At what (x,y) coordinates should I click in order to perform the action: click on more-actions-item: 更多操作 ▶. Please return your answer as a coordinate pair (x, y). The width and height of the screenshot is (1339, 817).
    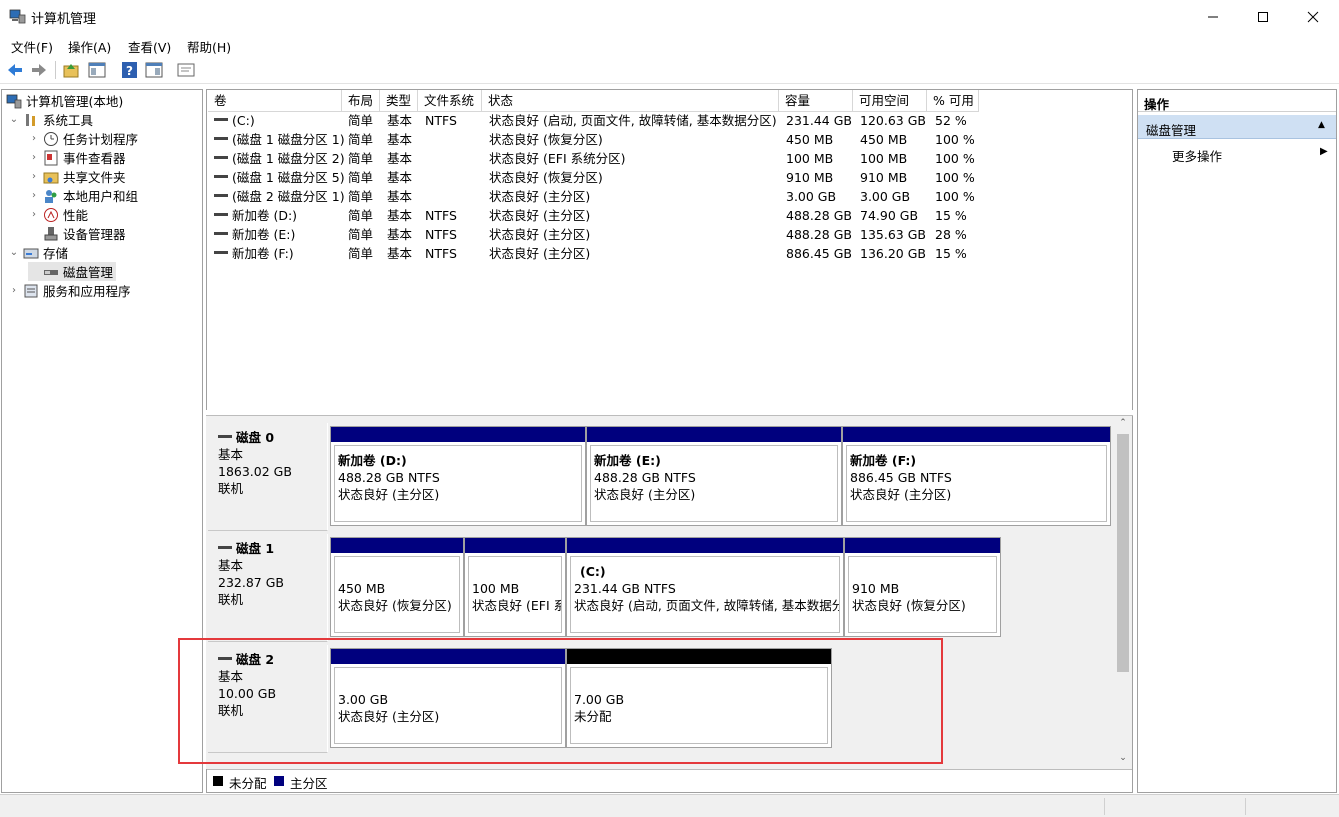
    Looking at the image, I should click on (1237, 153).